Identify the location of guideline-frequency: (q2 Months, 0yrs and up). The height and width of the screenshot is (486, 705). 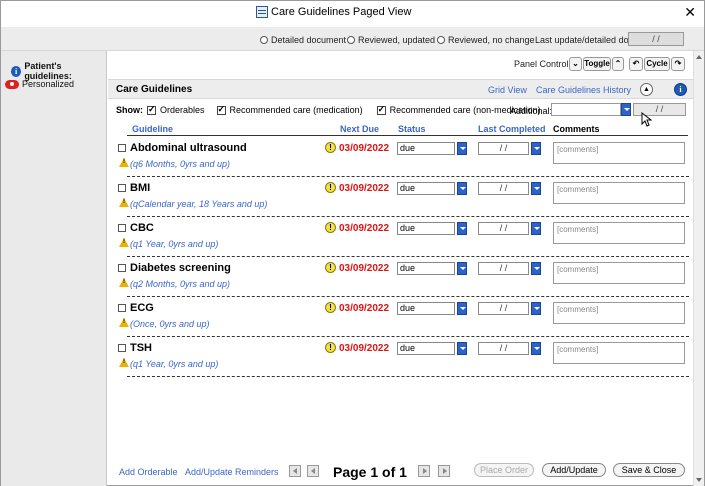
(180, 284).